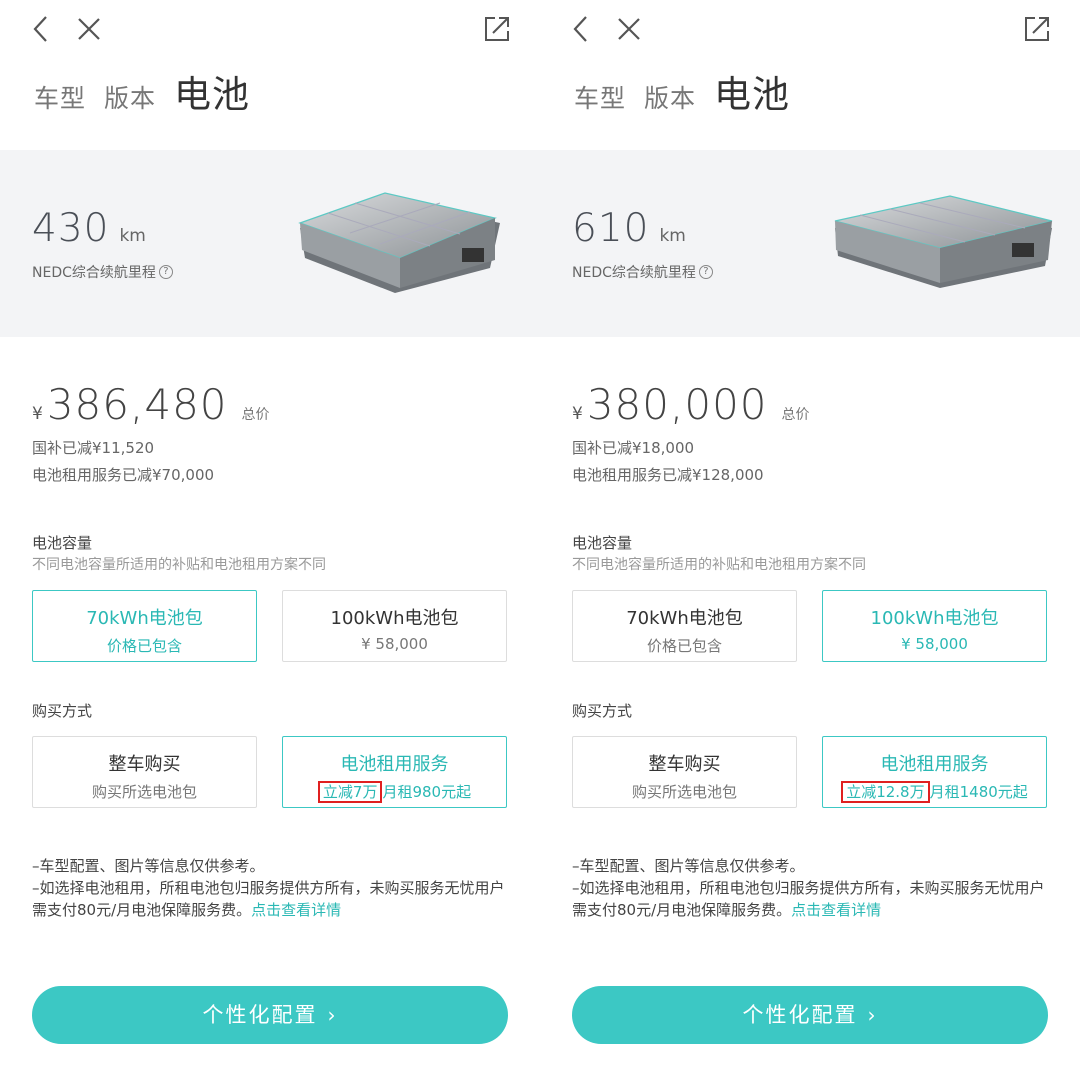 This screenshot has height=1069, width=1080. What do you see at coordinates (668, 475) in the screenshot?
I see `battery-rental-discount: 电池租用服务已减¥128,000` at bounding box center [668, 475].